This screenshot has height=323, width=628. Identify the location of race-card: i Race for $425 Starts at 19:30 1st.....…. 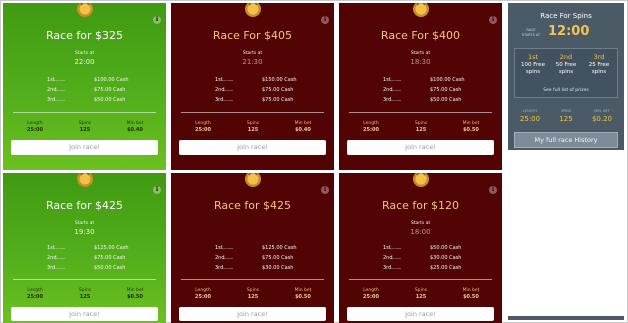
(84, 248).